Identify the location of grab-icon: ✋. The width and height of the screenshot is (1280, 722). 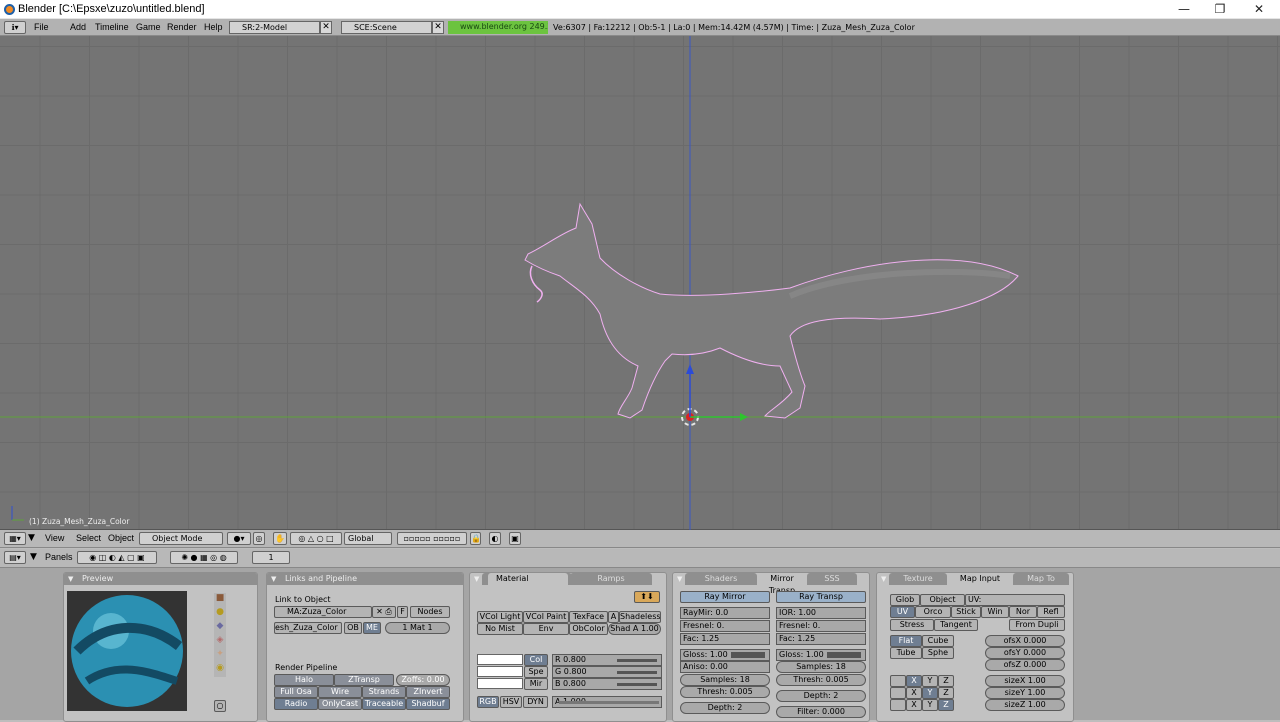
(280, 538).